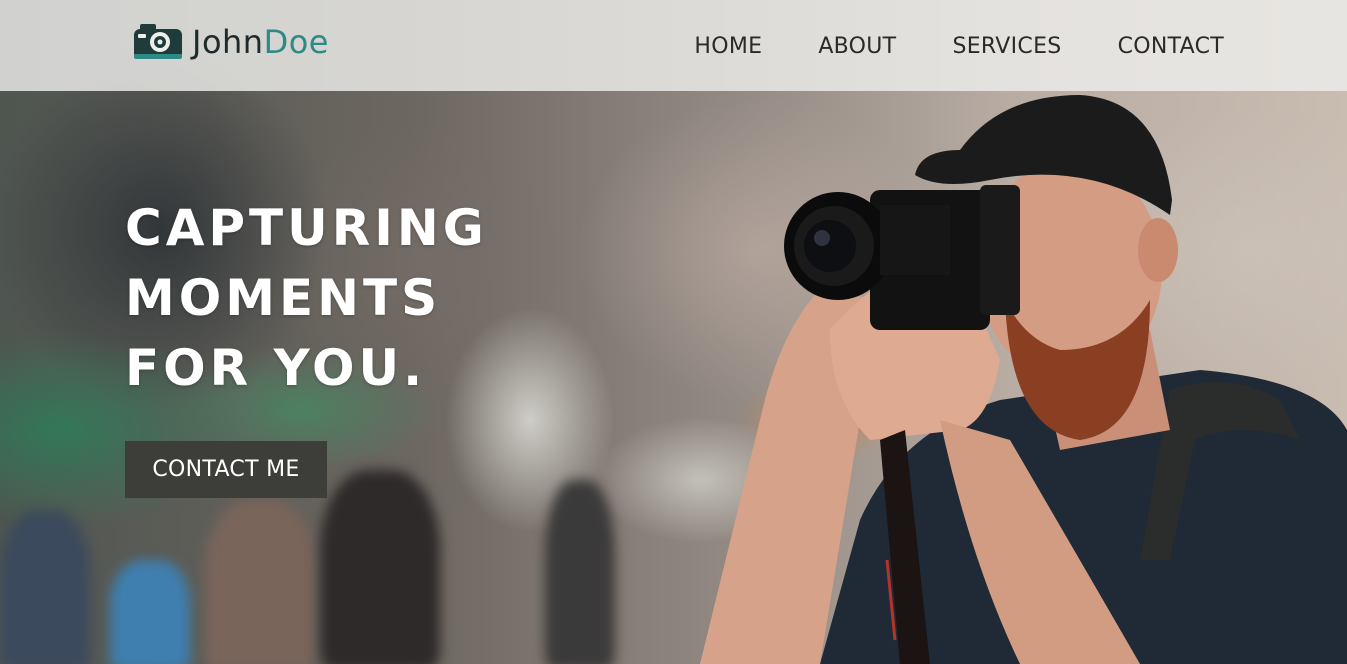  I want to click on hero-headline-line-1: CAPTURING, so click(306, 228).